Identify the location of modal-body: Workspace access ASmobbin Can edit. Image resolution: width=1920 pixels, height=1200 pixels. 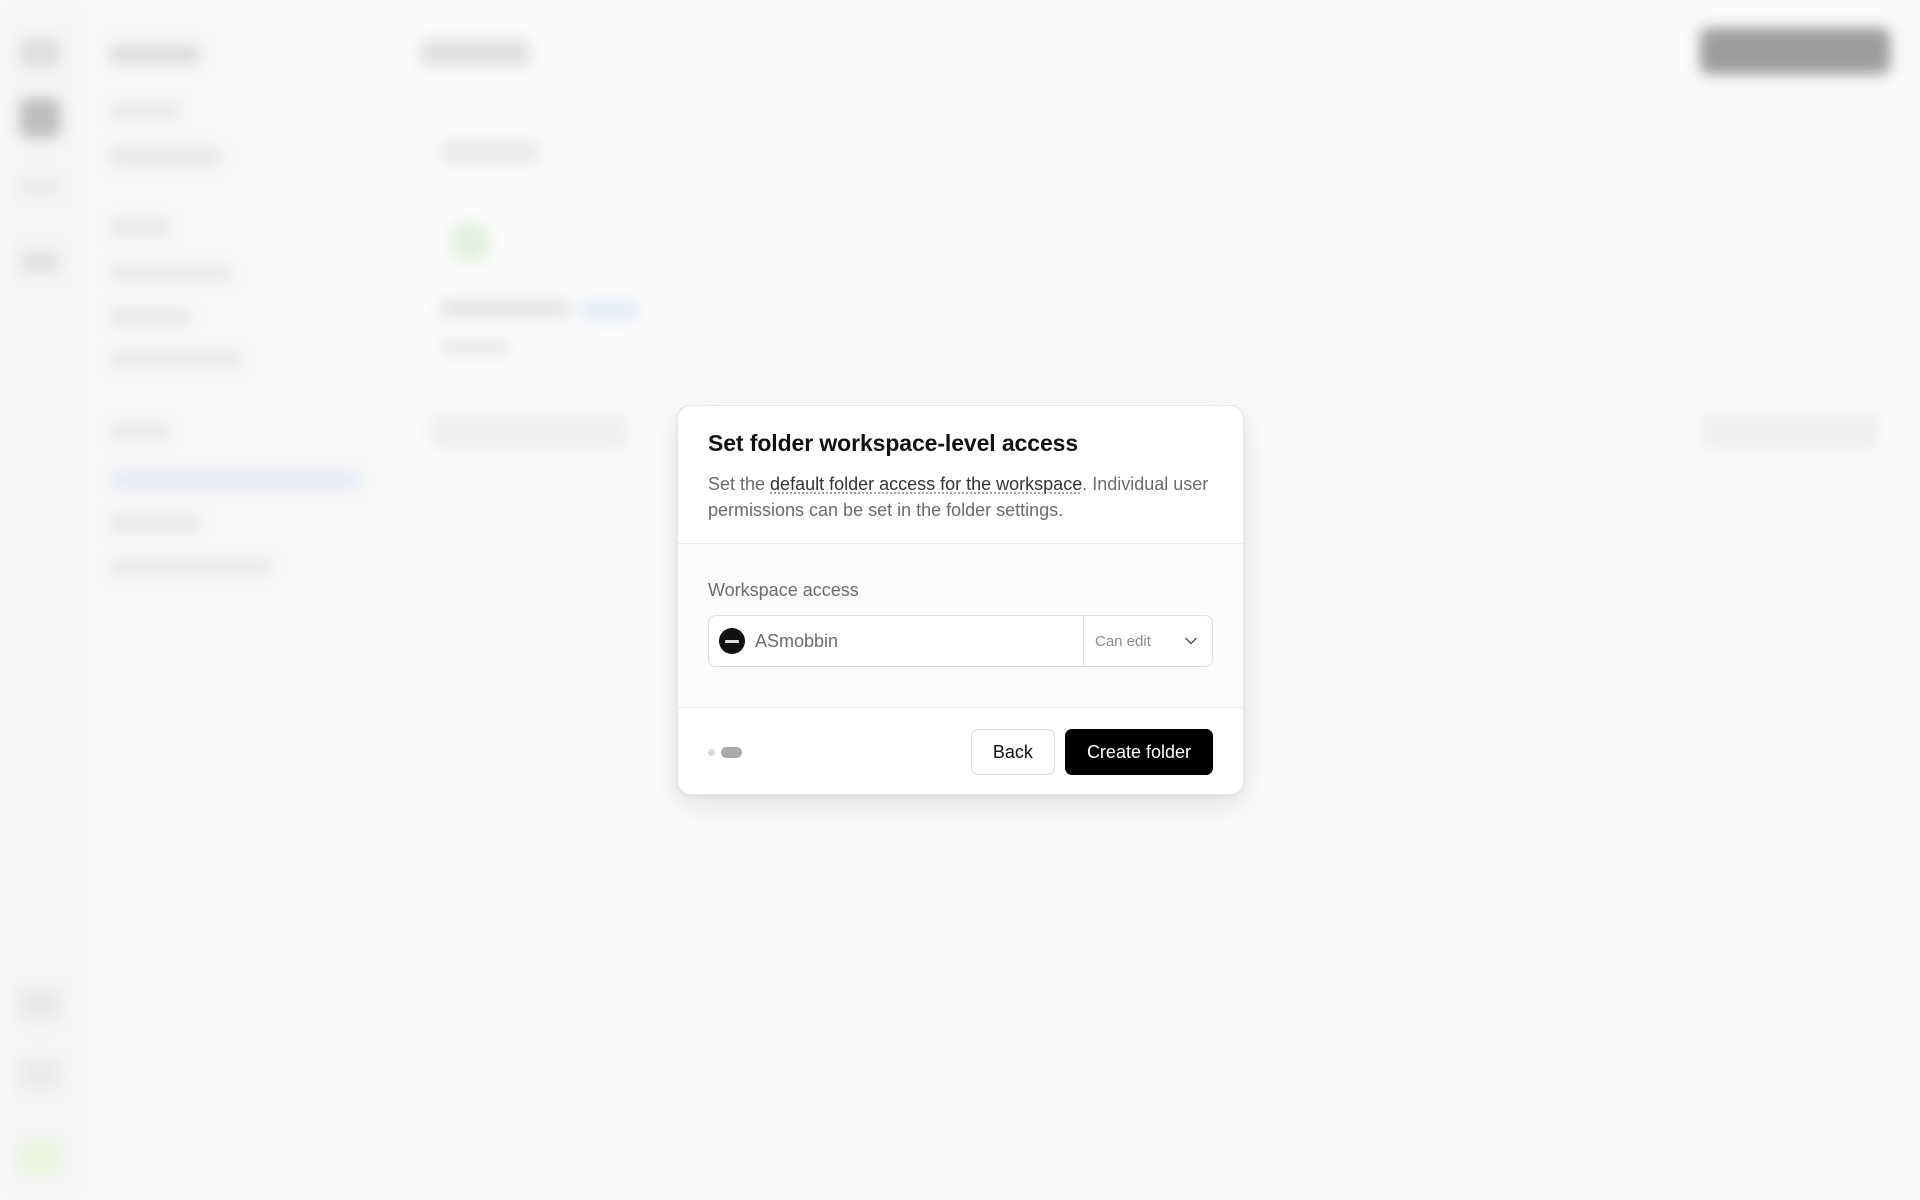
(960, 626).